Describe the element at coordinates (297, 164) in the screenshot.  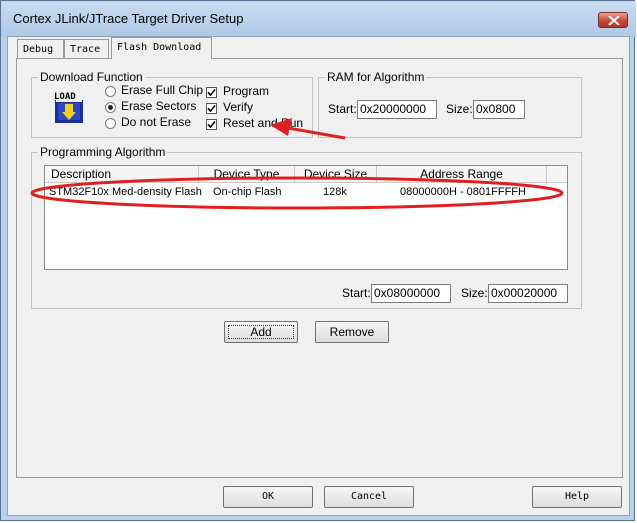
I see `annotation-overlay` at that location.